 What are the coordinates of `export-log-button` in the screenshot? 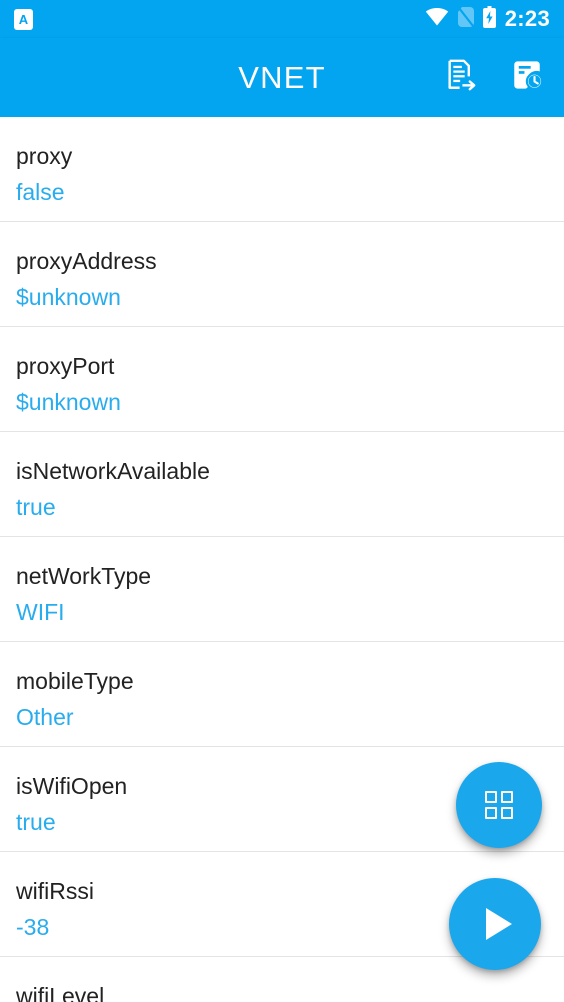 It's located at (461, 78).